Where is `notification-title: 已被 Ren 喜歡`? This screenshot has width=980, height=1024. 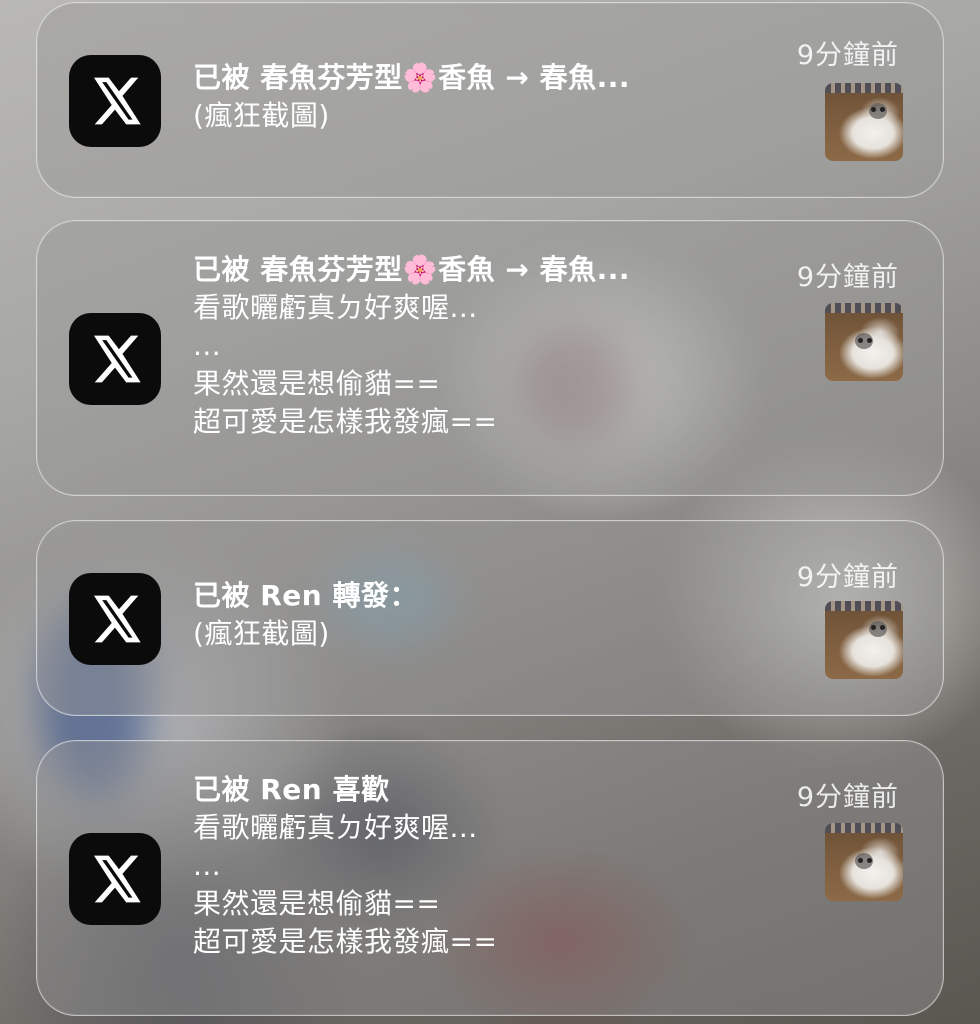 notification-title: 已被 Ren 喜歡 is located at coordinates (291, 789).